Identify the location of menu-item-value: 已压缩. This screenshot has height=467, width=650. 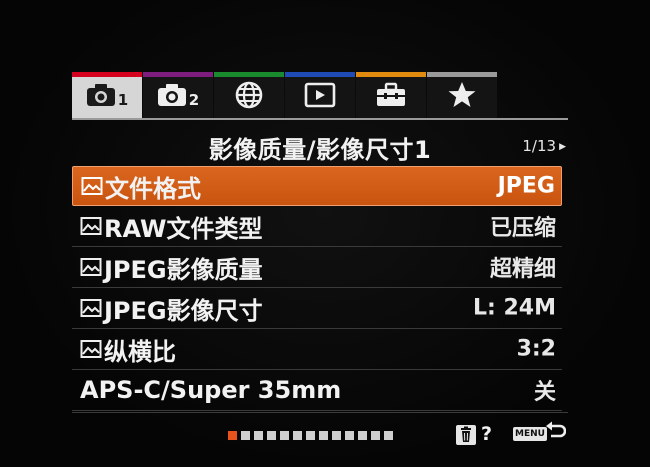
(522, 228).